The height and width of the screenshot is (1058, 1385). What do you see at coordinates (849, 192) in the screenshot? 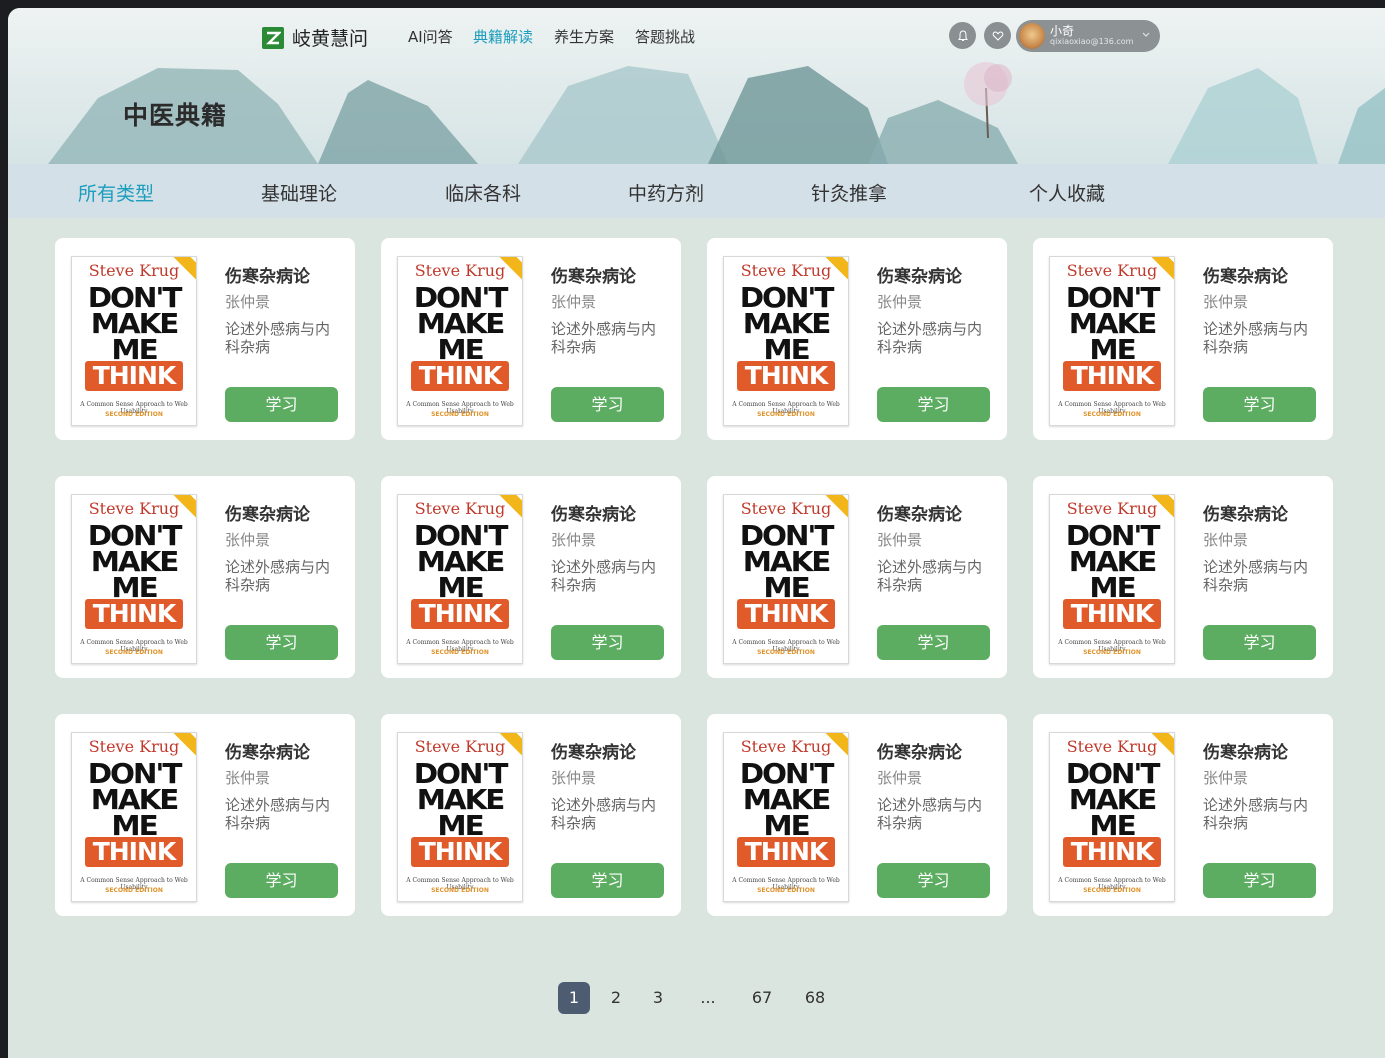
I see `tab-acupuncture: 针灸推拿` at bounding box center [849, 192].